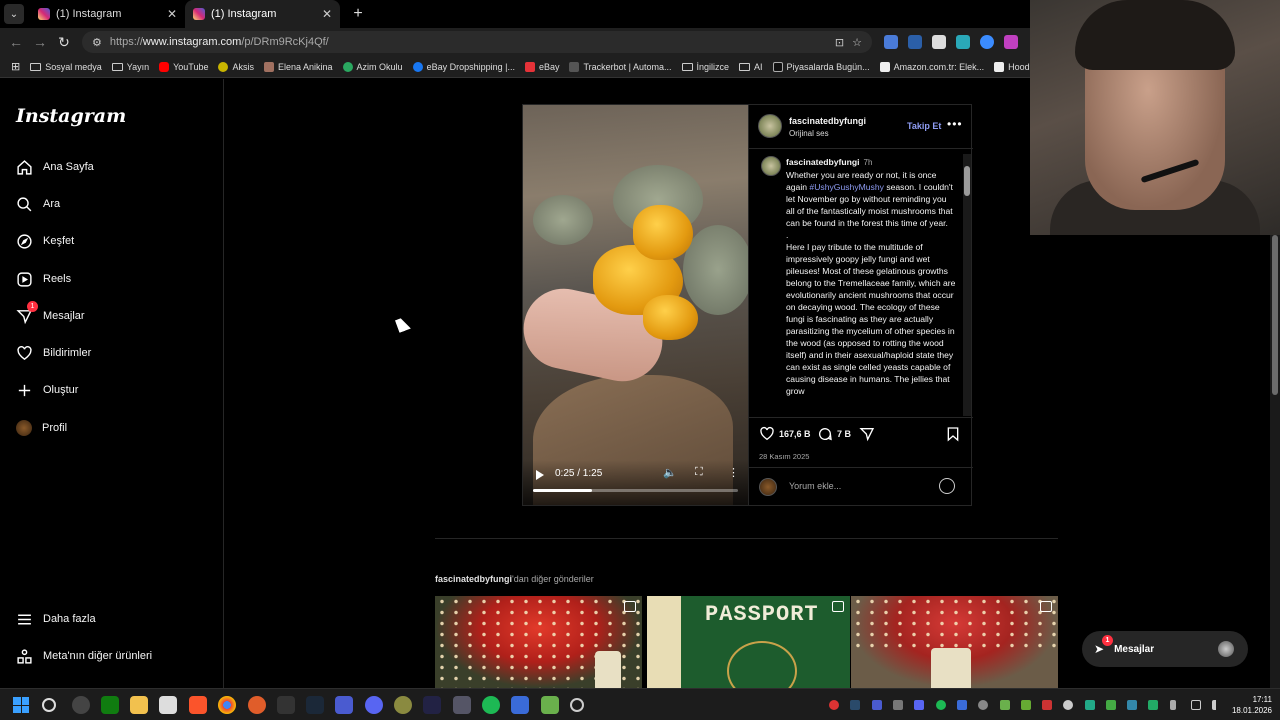  I want to click on xbox-icon, so click(110, 705).